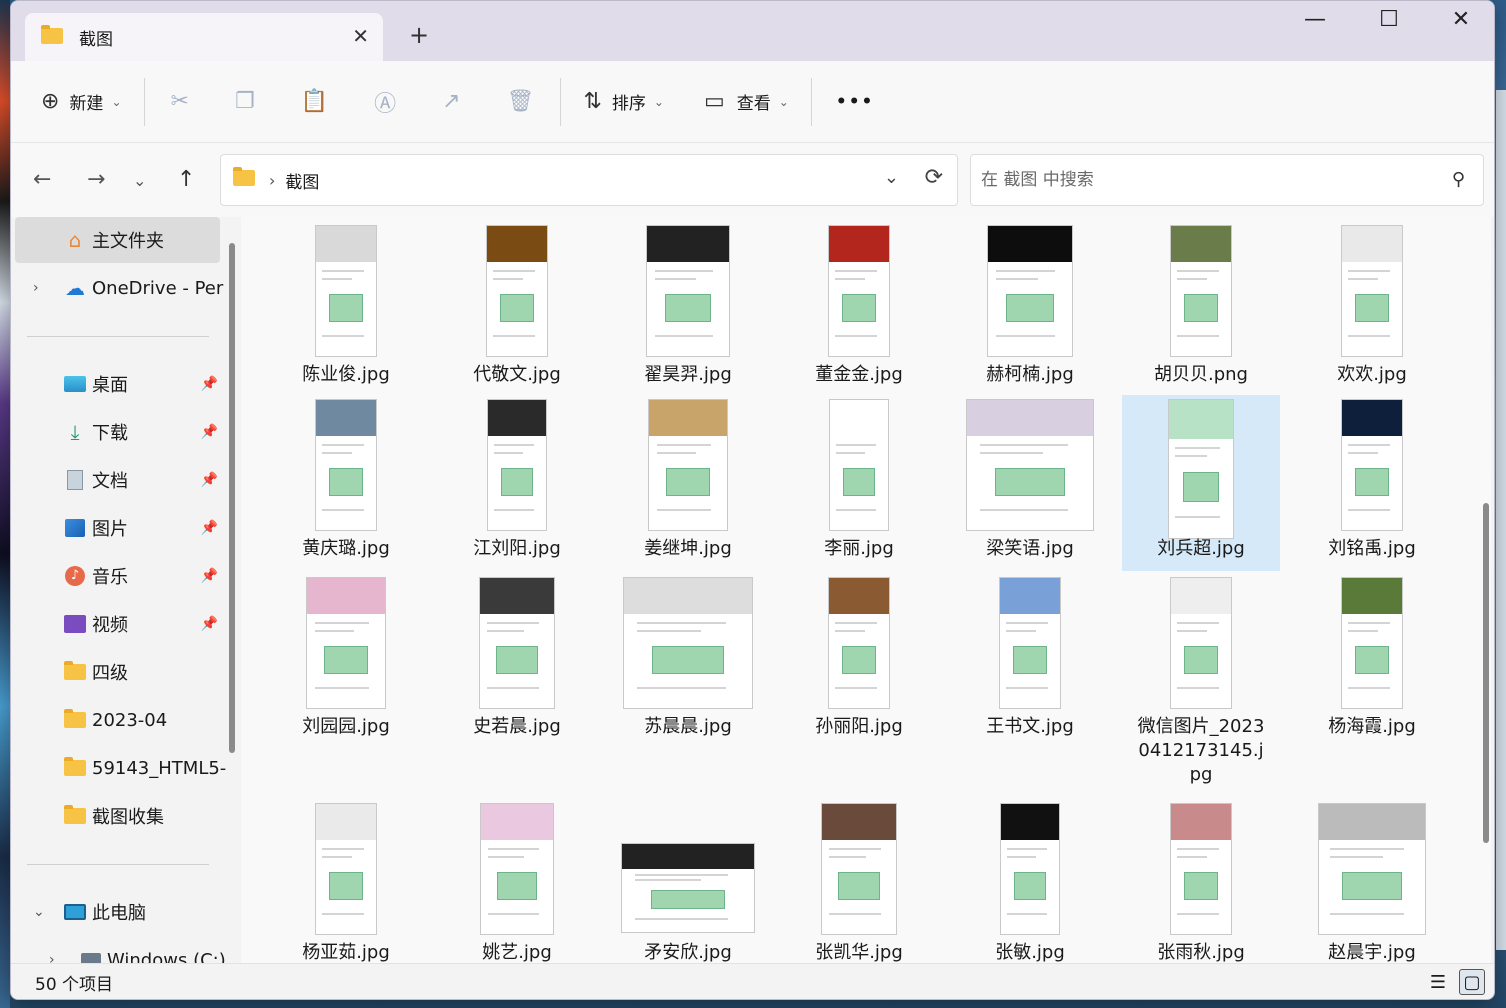 The height and width of the screenshot is (1008, 1506). What do you see at coordinates (180, 102) in the screenshot?
I see `cut-button: ✂` at bounding box center [180, 102].